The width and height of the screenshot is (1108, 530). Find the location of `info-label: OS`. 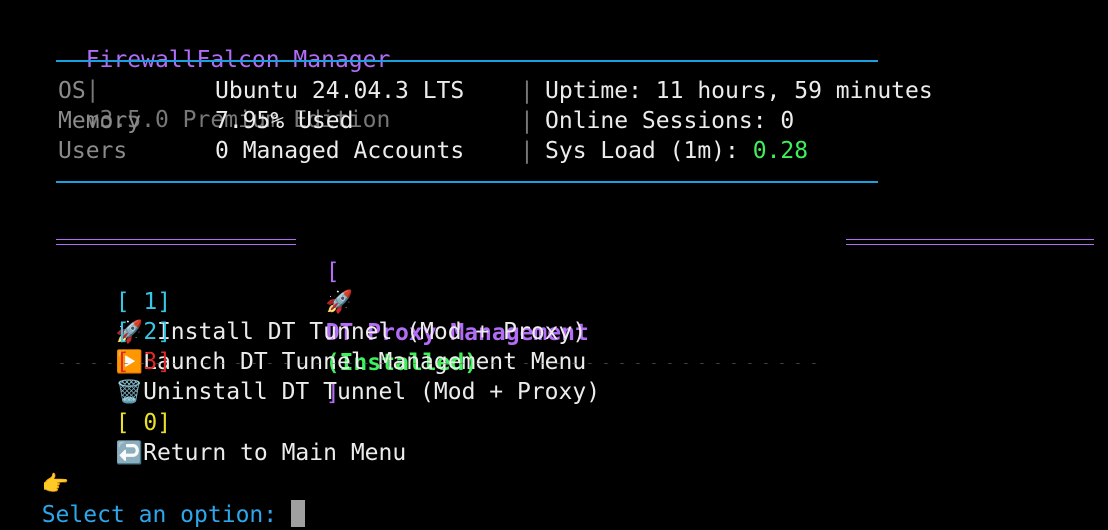

info-label: OS is located at coordinates (72, 91).